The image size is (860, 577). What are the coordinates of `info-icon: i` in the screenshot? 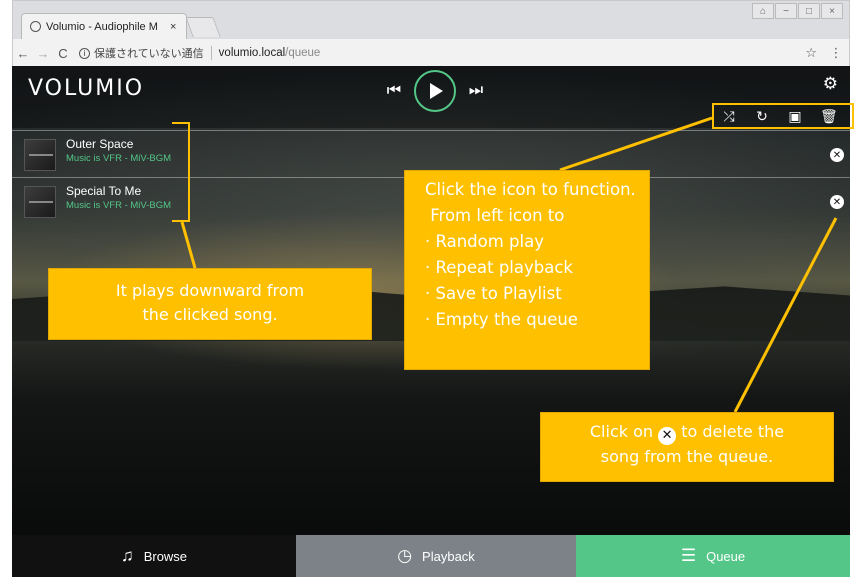 It's located at (84, 53).